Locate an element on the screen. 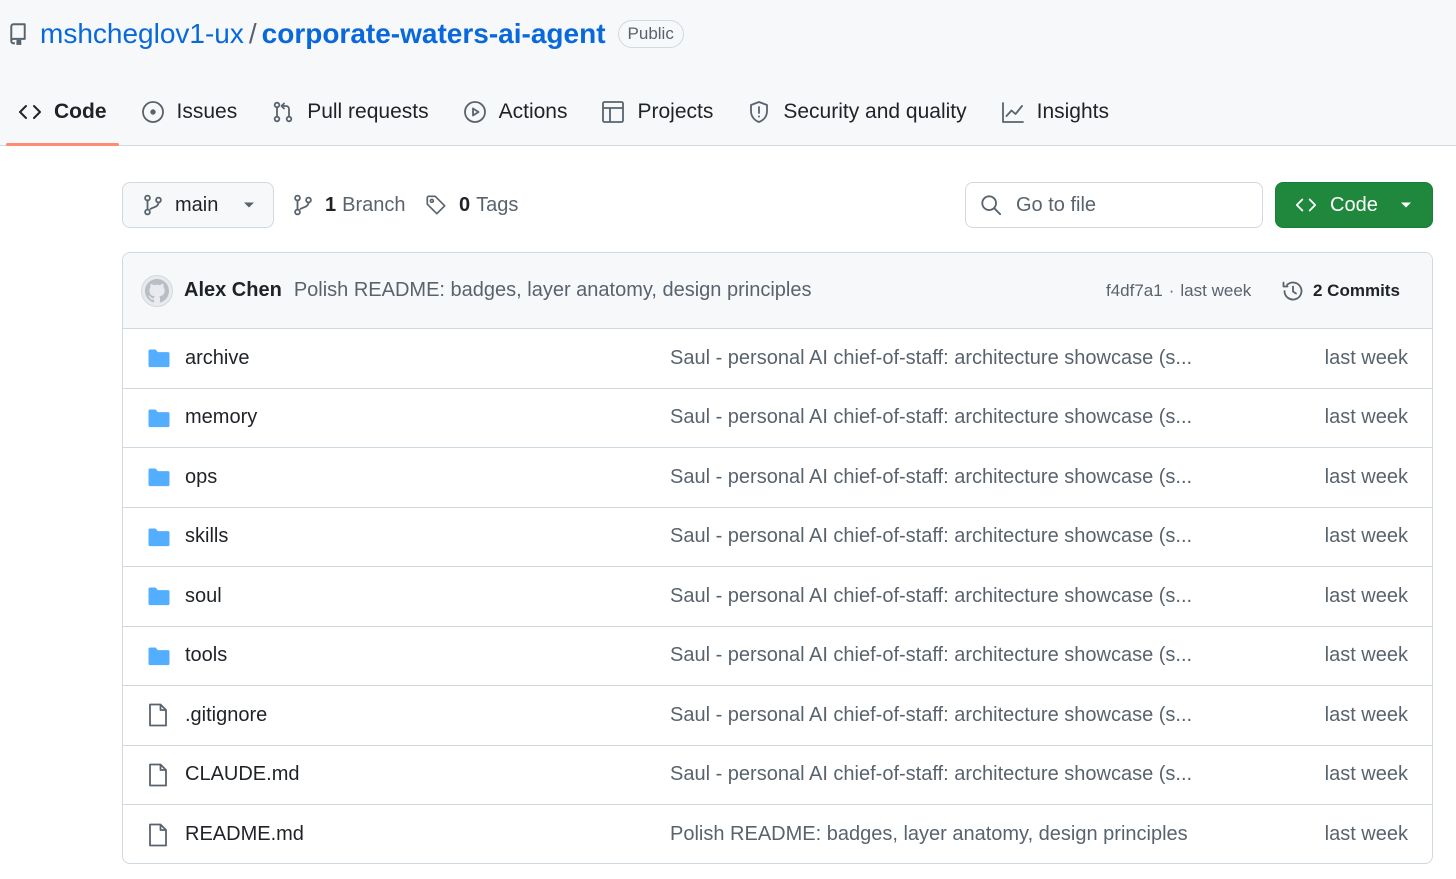 The width and height of the screenshot is (1456, 879). commit-author: Alex Chen is located at coordinates (233, 290).